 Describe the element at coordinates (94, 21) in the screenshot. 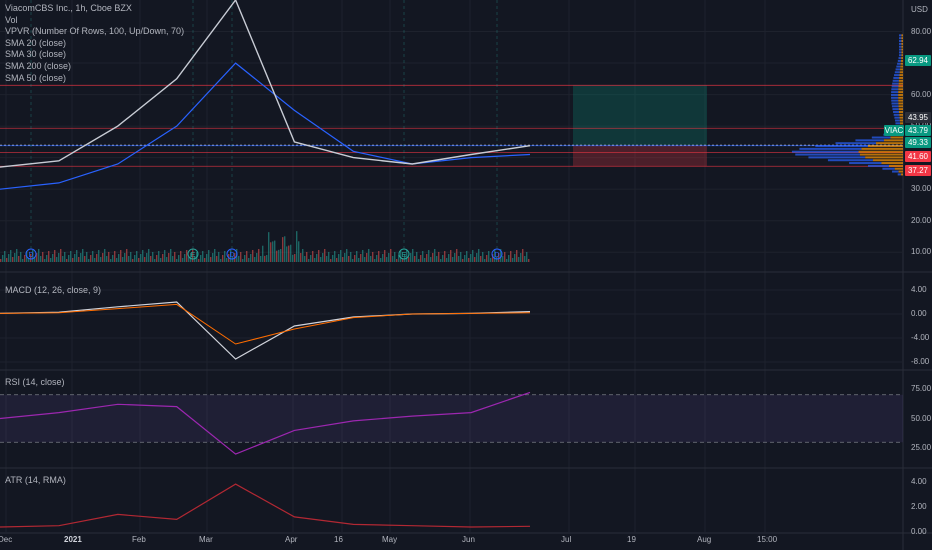

I see `legend-vol: Vol` at that location.